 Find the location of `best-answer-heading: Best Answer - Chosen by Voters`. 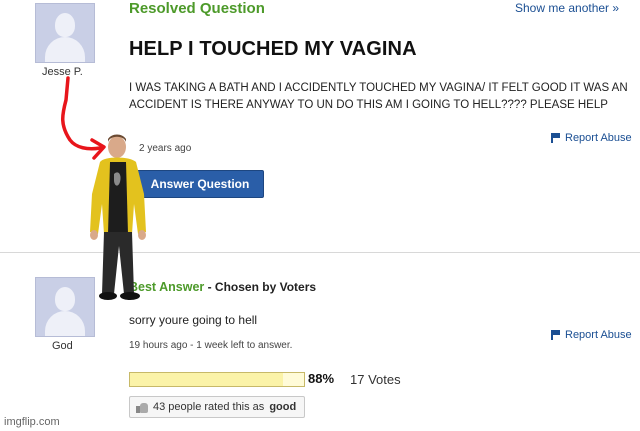

best-answer-heading: Best Answer - Chosen by Voters is located at coordinates (222, 287).